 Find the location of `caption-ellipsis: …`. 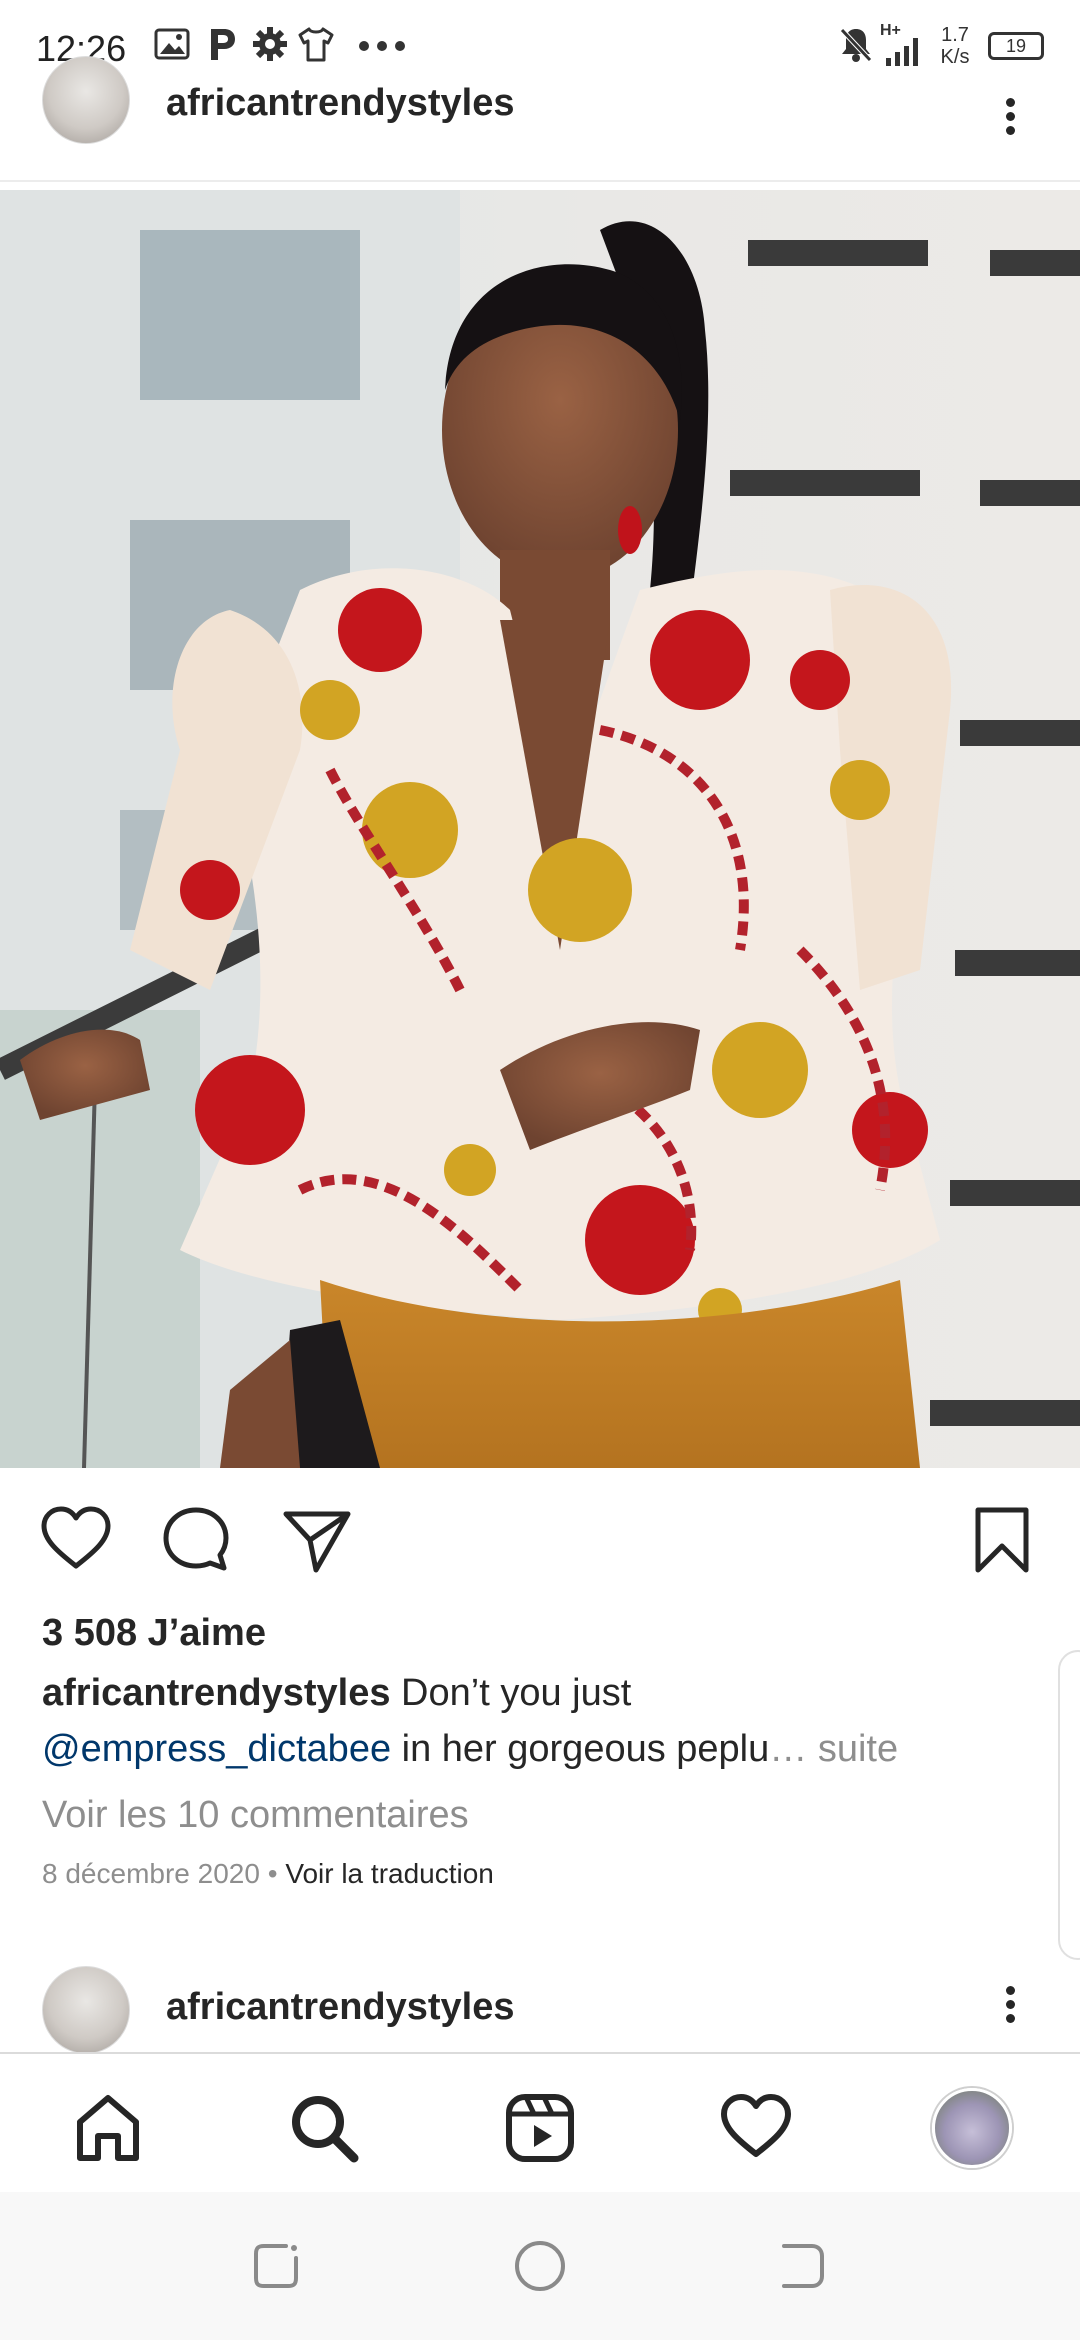

caption-ellipsis: … is located at coordinates (793, 1749).